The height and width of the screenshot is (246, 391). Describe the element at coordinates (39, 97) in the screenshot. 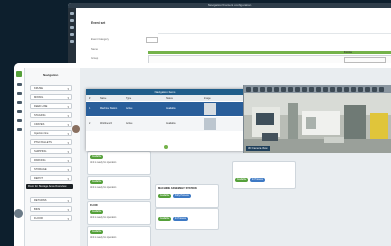

I see `nav-item-label: MIXING` at that location.